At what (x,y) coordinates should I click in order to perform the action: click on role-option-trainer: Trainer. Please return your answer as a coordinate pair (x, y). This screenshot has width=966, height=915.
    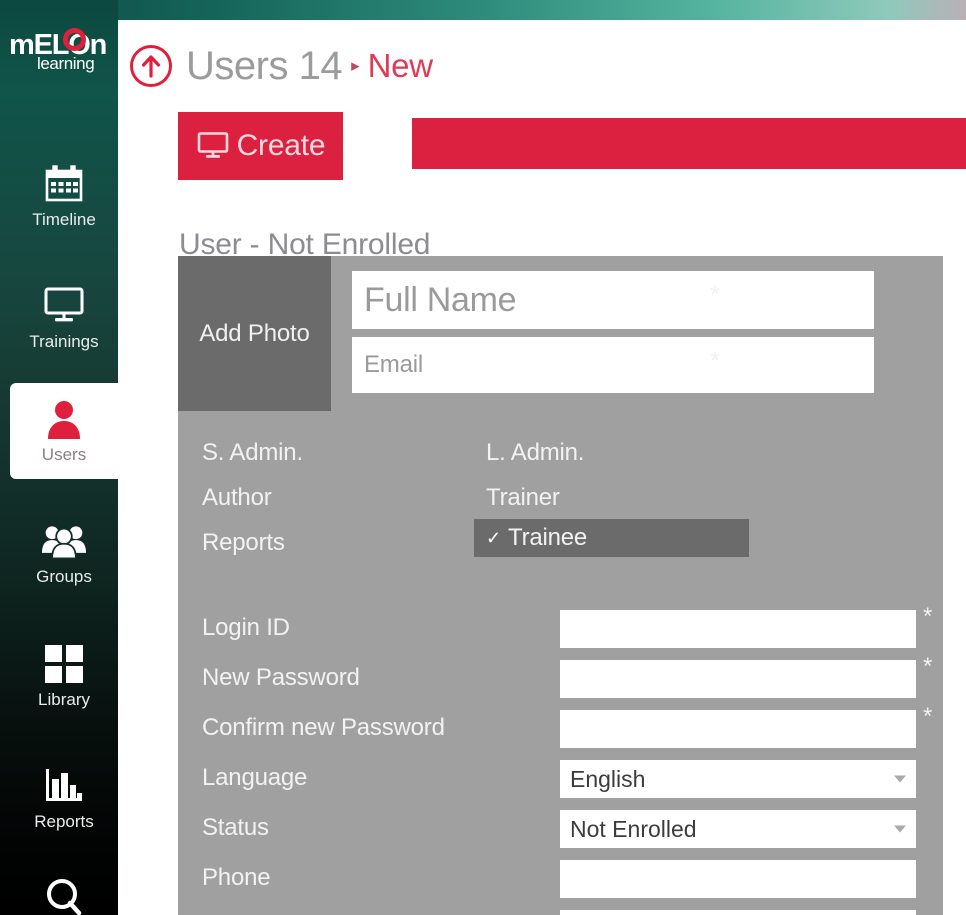
    Looking at the image, I should click on (623, 498).